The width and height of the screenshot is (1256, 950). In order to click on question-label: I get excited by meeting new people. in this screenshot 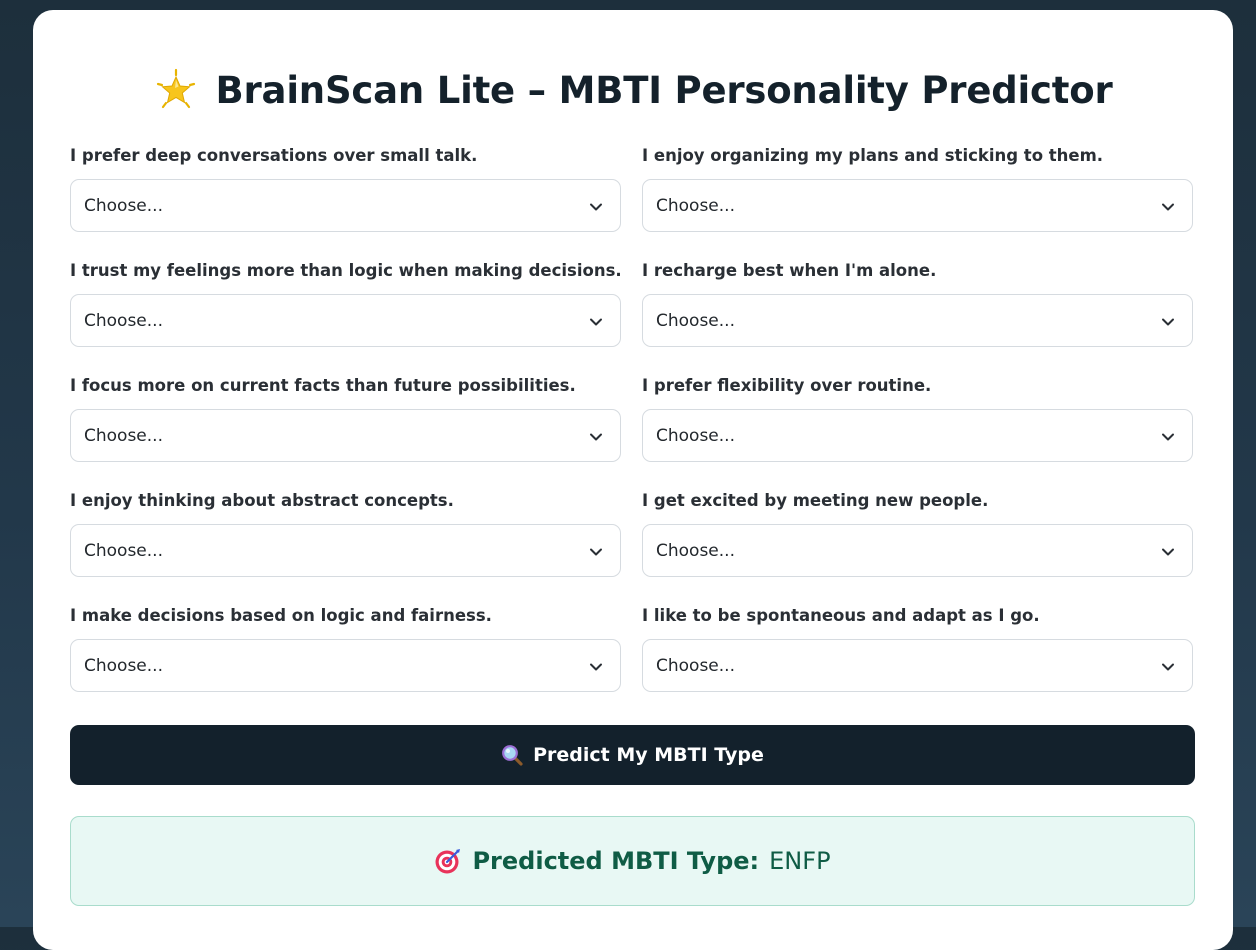, I will do `click(815, 500)`.